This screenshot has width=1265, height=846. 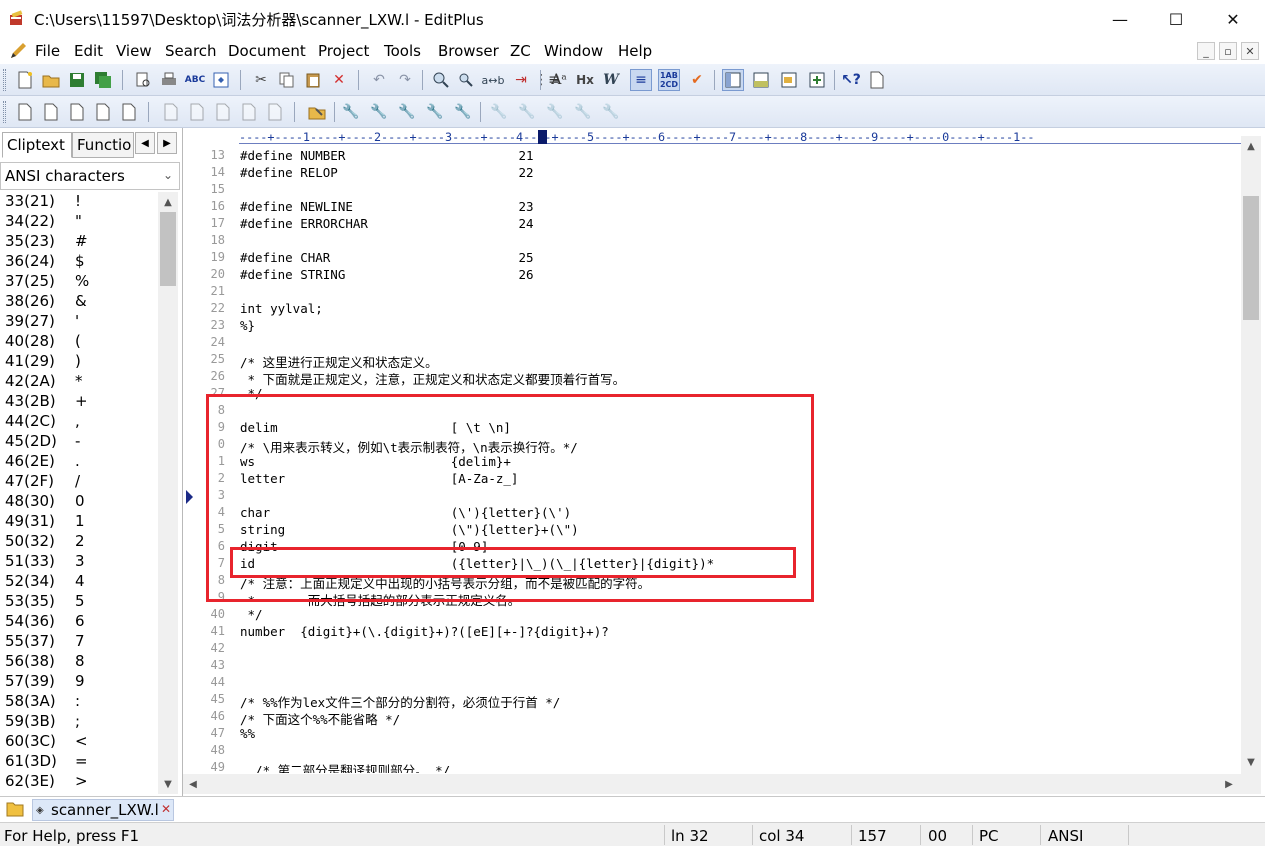 What do you see at coordinates (1250, 51) in the screenshot?
I see `mdi-close-button: ✕` at bounding box center [1250, 51].